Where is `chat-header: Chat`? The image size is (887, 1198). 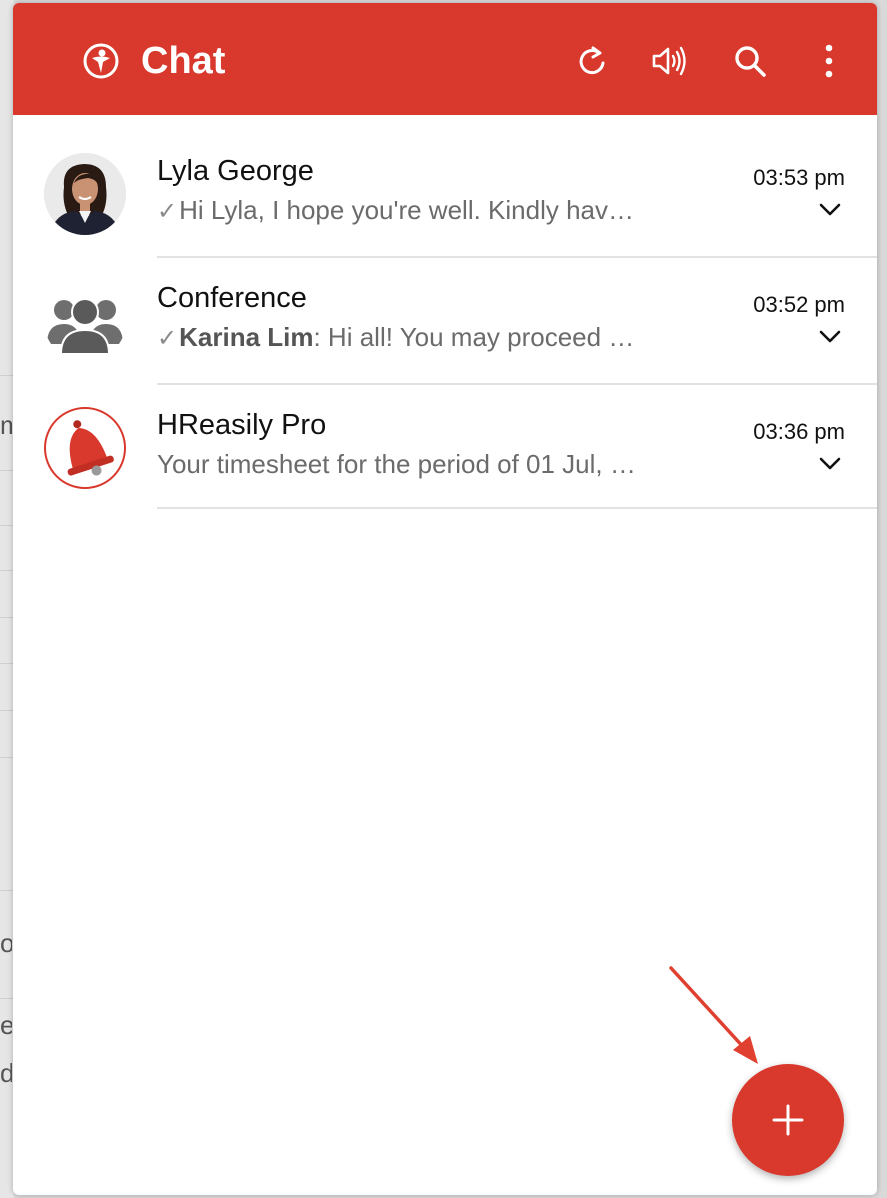
chat-header: Chat is located at coordinates (445, 59).